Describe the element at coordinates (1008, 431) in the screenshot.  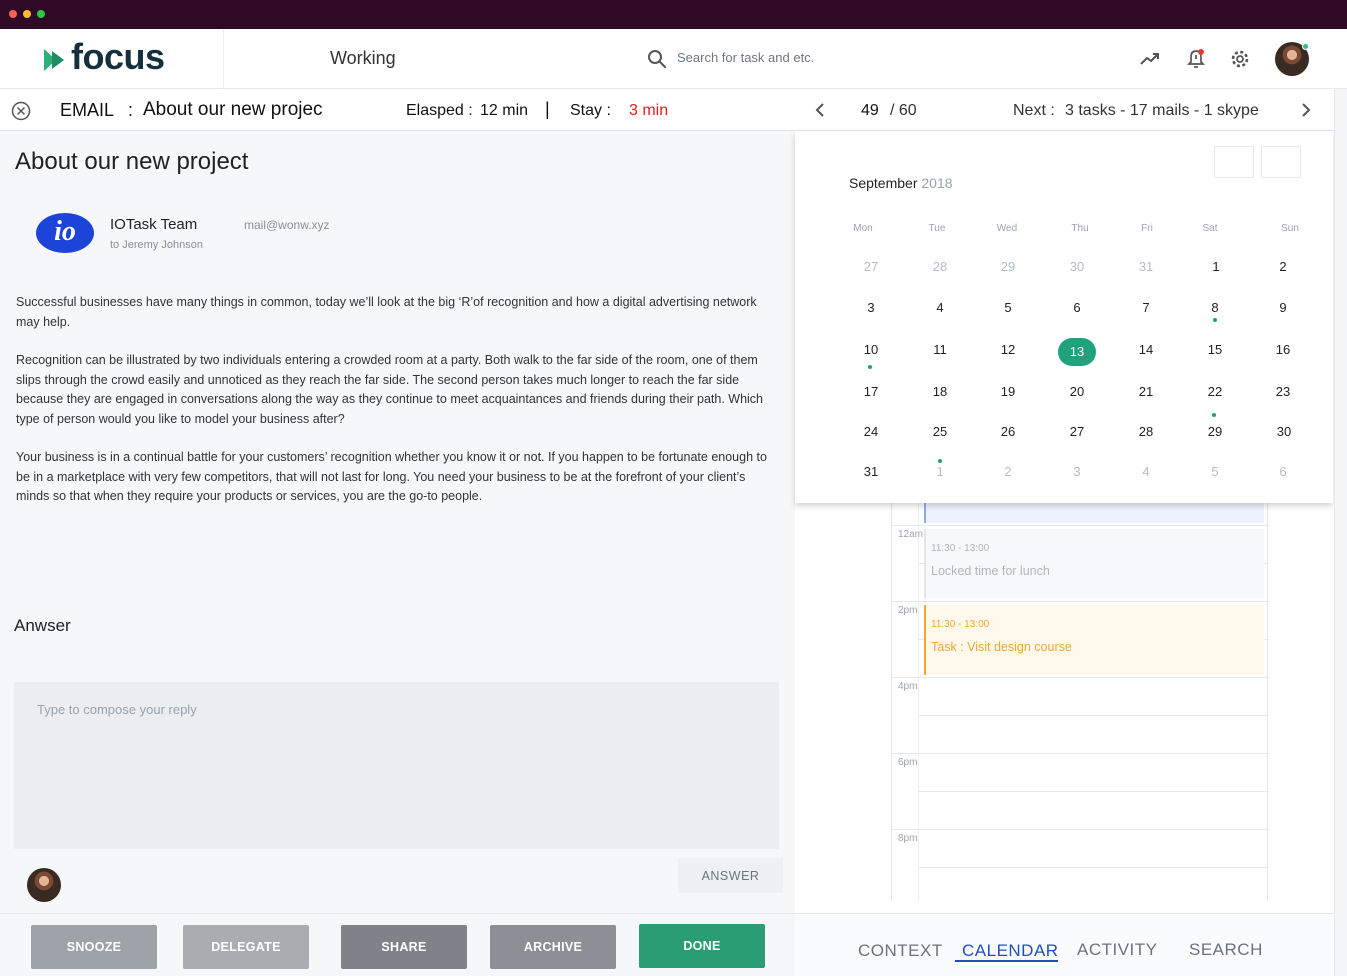
I see `calendar-day: 26` at that location.